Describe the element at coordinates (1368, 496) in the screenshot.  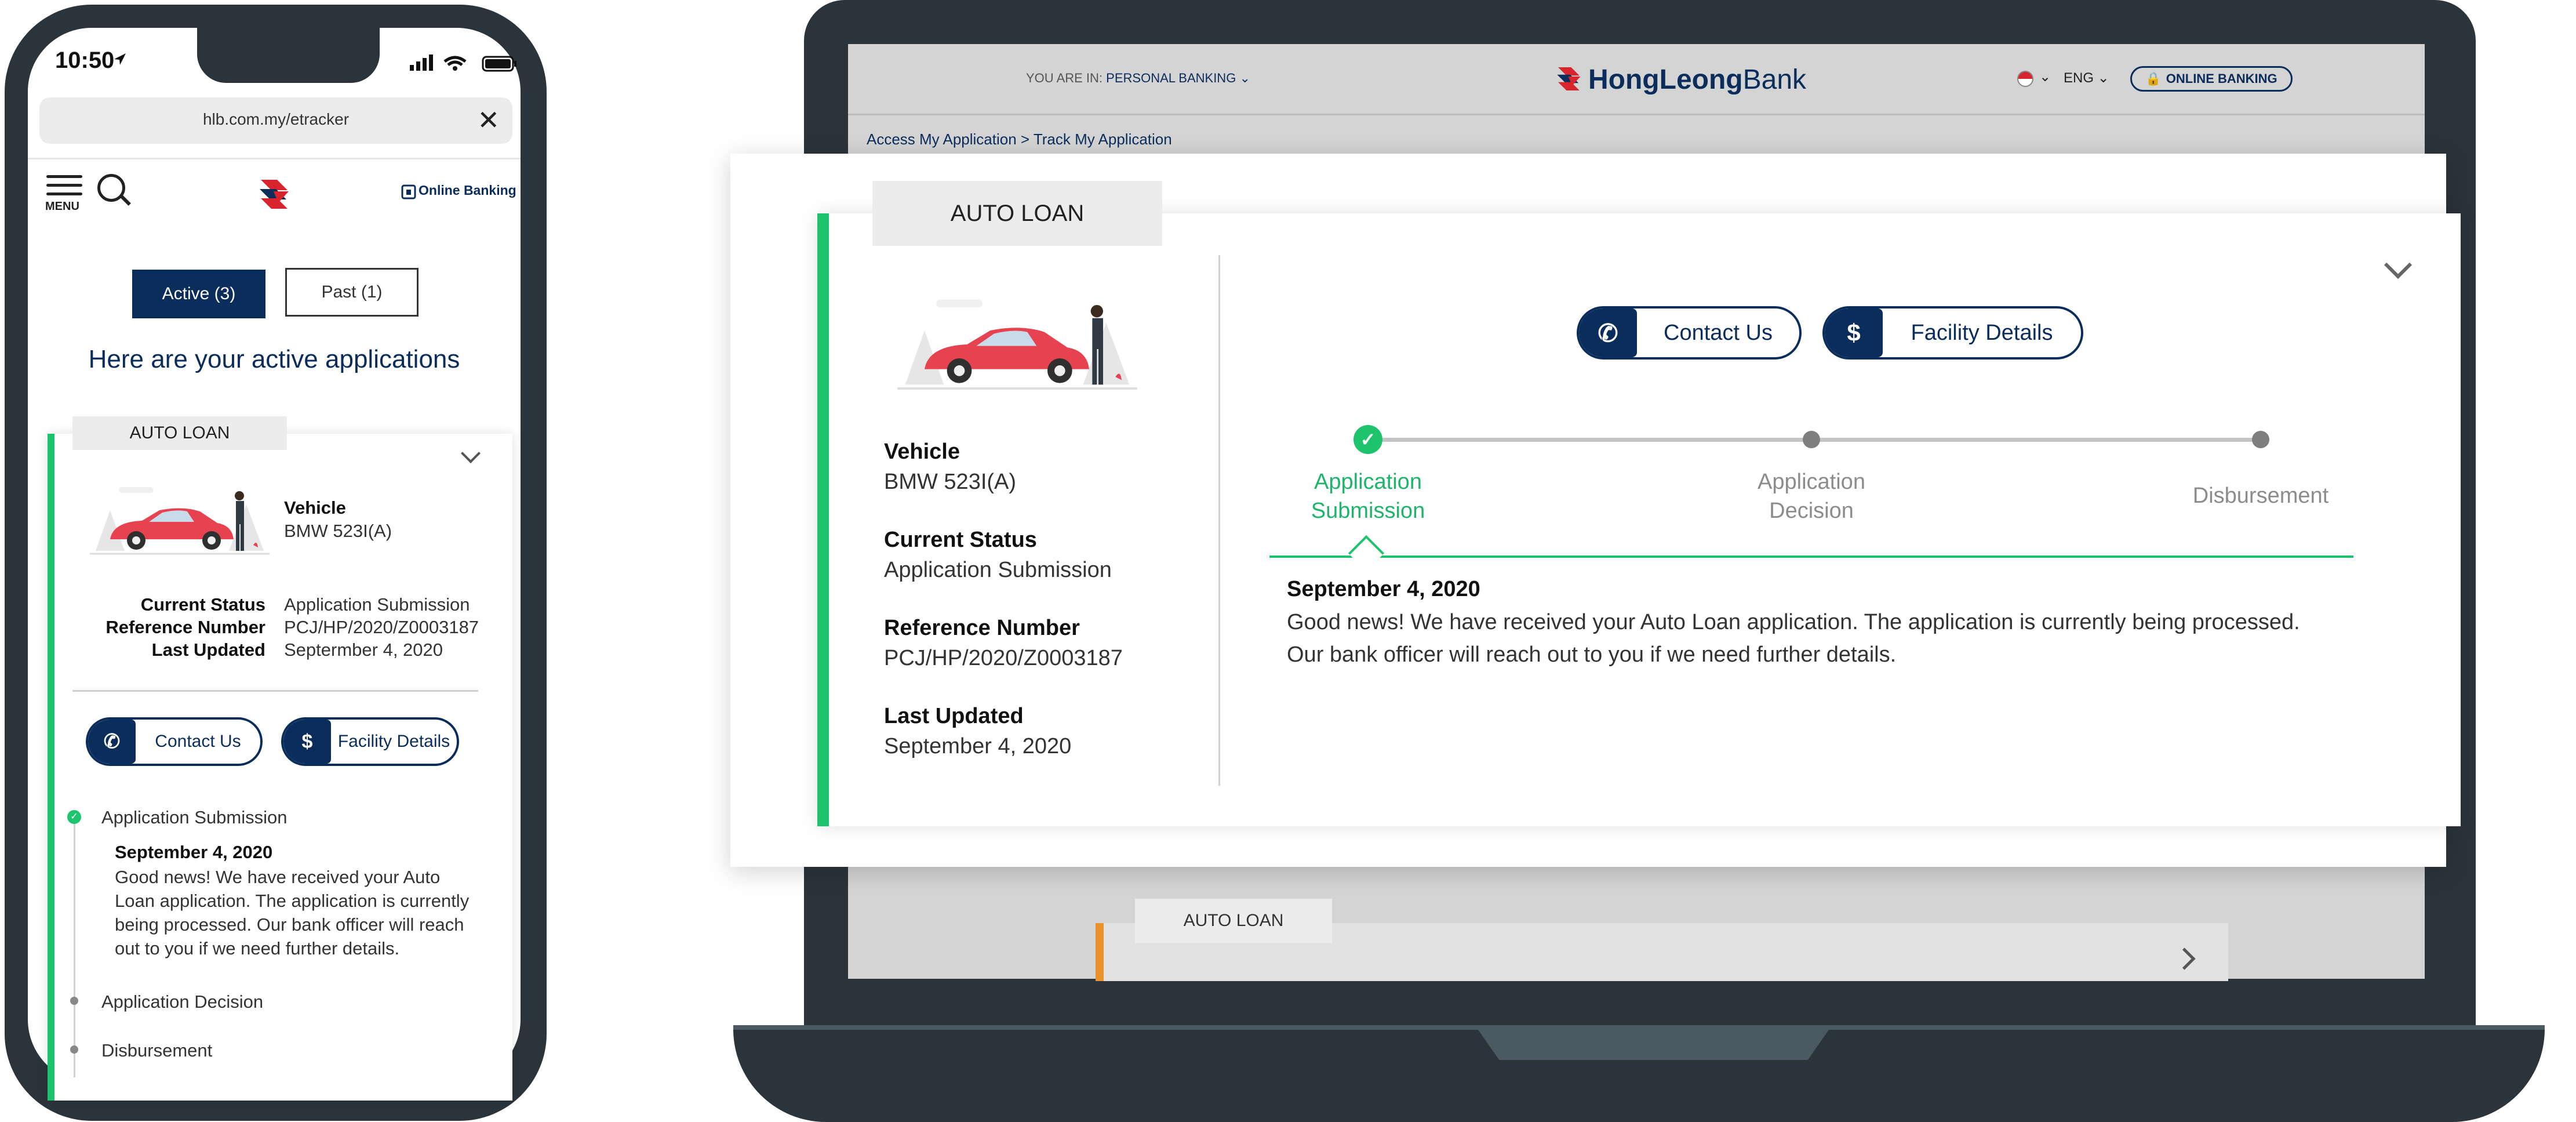
I see `stage-submission: Application Submission` at that location.